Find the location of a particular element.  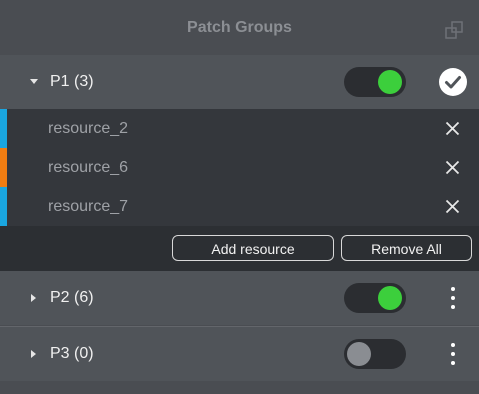

resource-name: resource_2 is located at coordinates (88, 128).